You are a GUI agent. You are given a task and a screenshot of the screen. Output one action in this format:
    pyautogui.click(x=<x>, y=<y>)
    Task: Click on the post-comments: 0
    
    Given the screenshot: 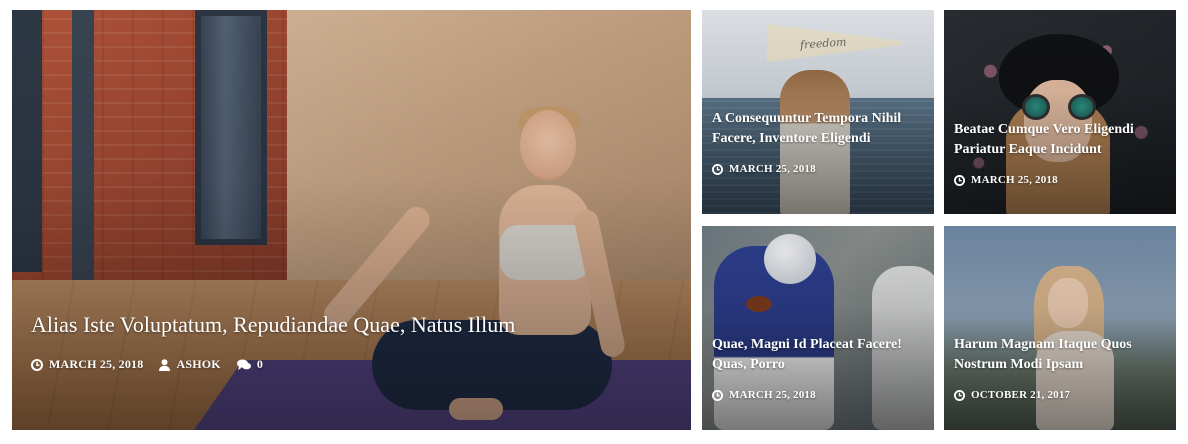 What is the action you would take?
    pyautogui.click(x=250, y=364)
    